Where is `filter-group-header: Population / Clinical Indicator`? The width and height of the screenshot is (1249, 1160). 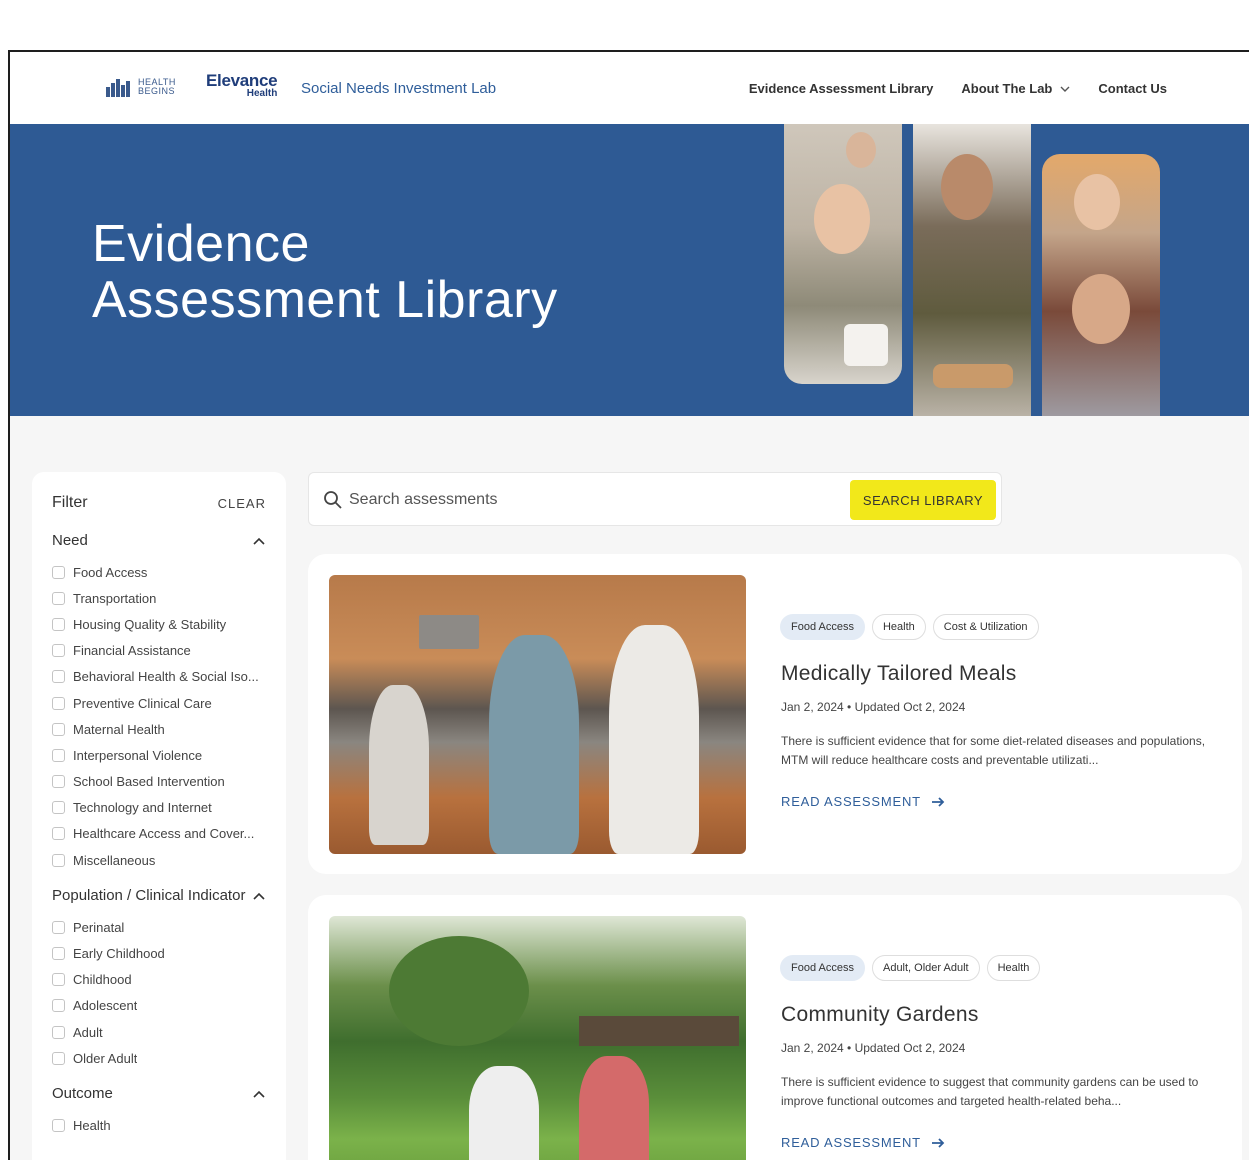 filter-group-header: Population / Clinical Indicator is located at coordinates (159, 895).